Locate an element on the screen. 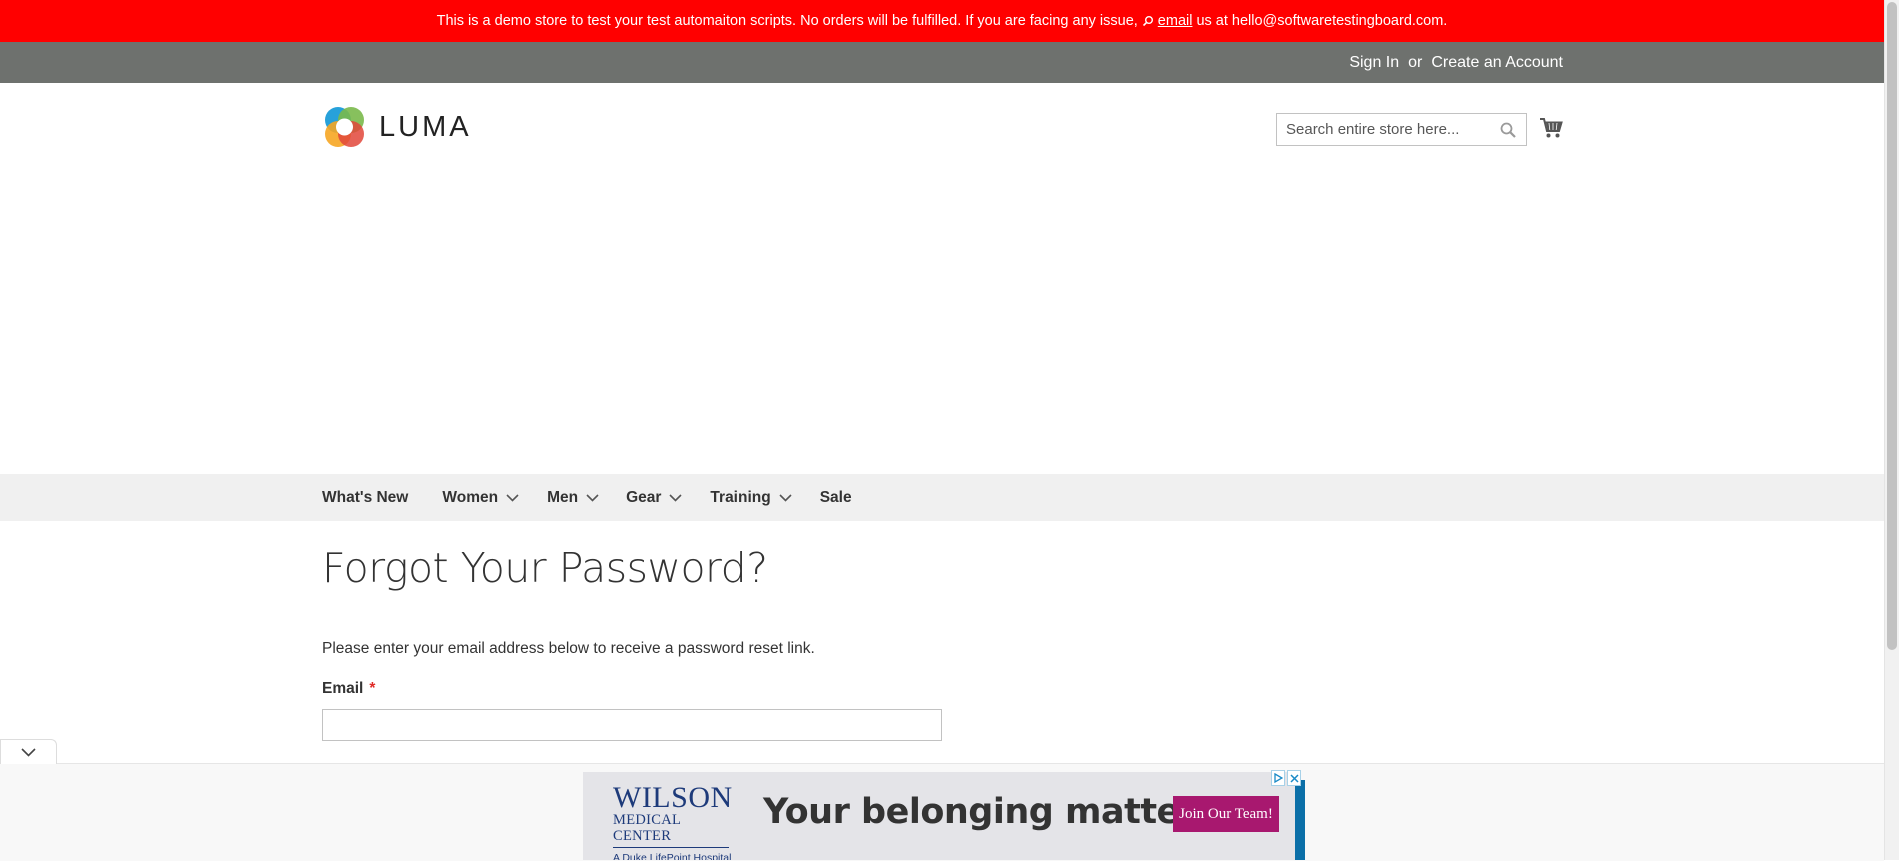  search-box is located at coordinates (1401, 129).